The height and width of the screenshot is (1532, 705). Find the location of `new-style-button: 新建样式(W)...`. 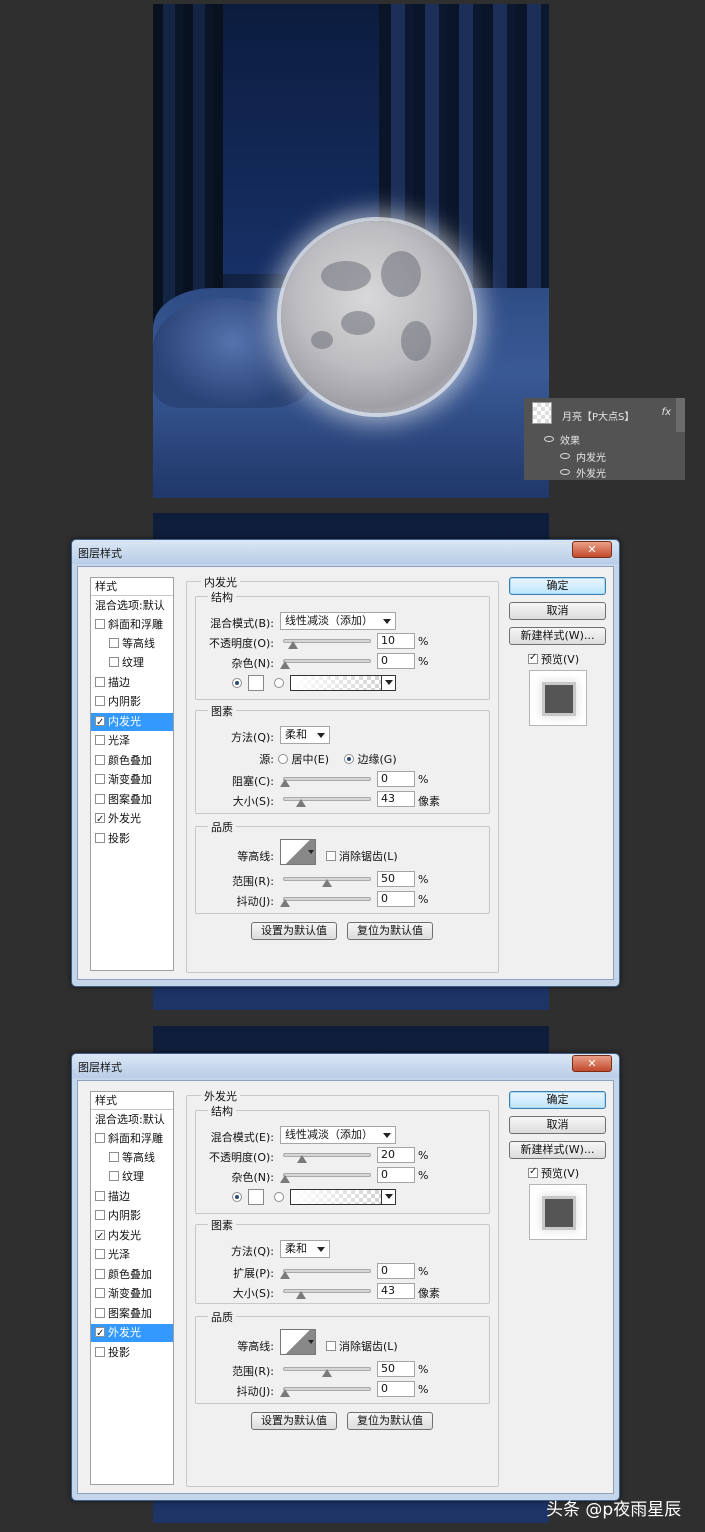

new-style-button: 新建样式(W)... is located at coordinates (557, 1150).